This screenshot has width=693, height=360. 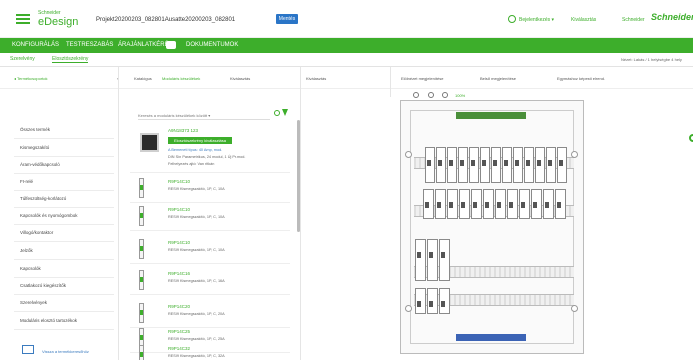 What do you see at coordinates (691, 138) in the screenshot?
I see `add-icon` at bounding box center [691, 138].